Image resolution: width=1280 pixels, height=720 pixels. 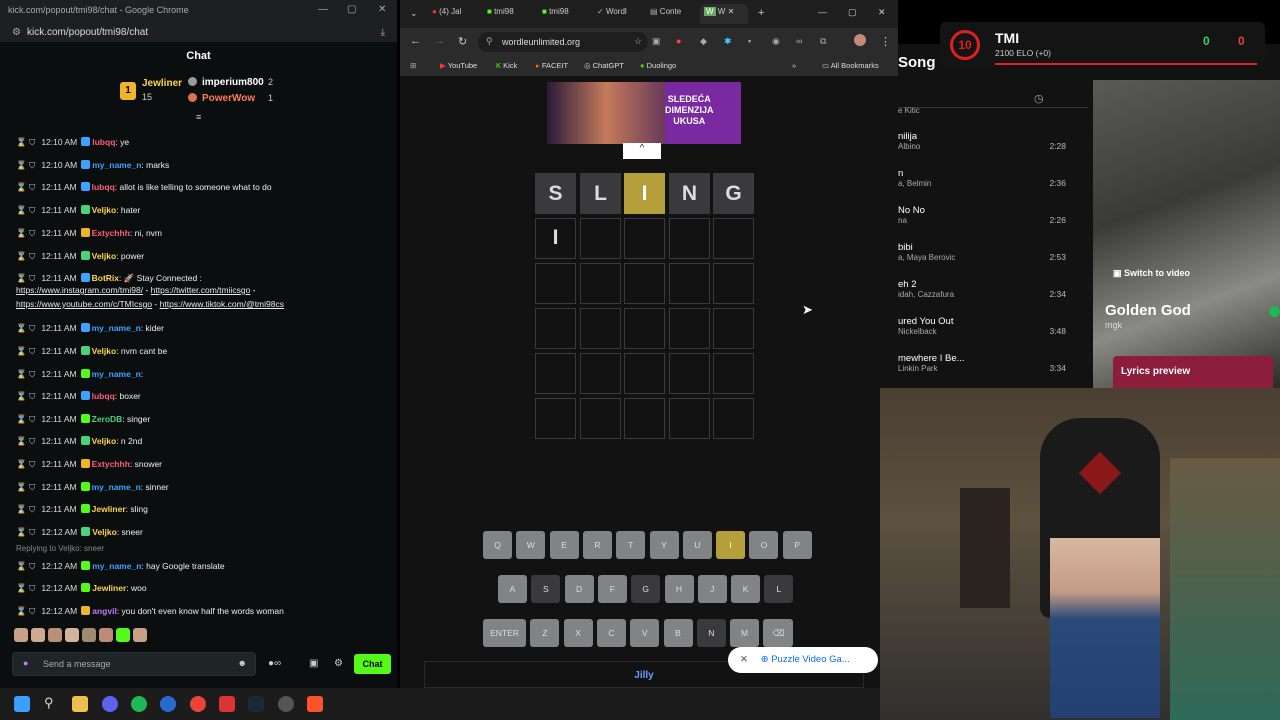 I want to click on key-g: G, so click(x=646, y=589).